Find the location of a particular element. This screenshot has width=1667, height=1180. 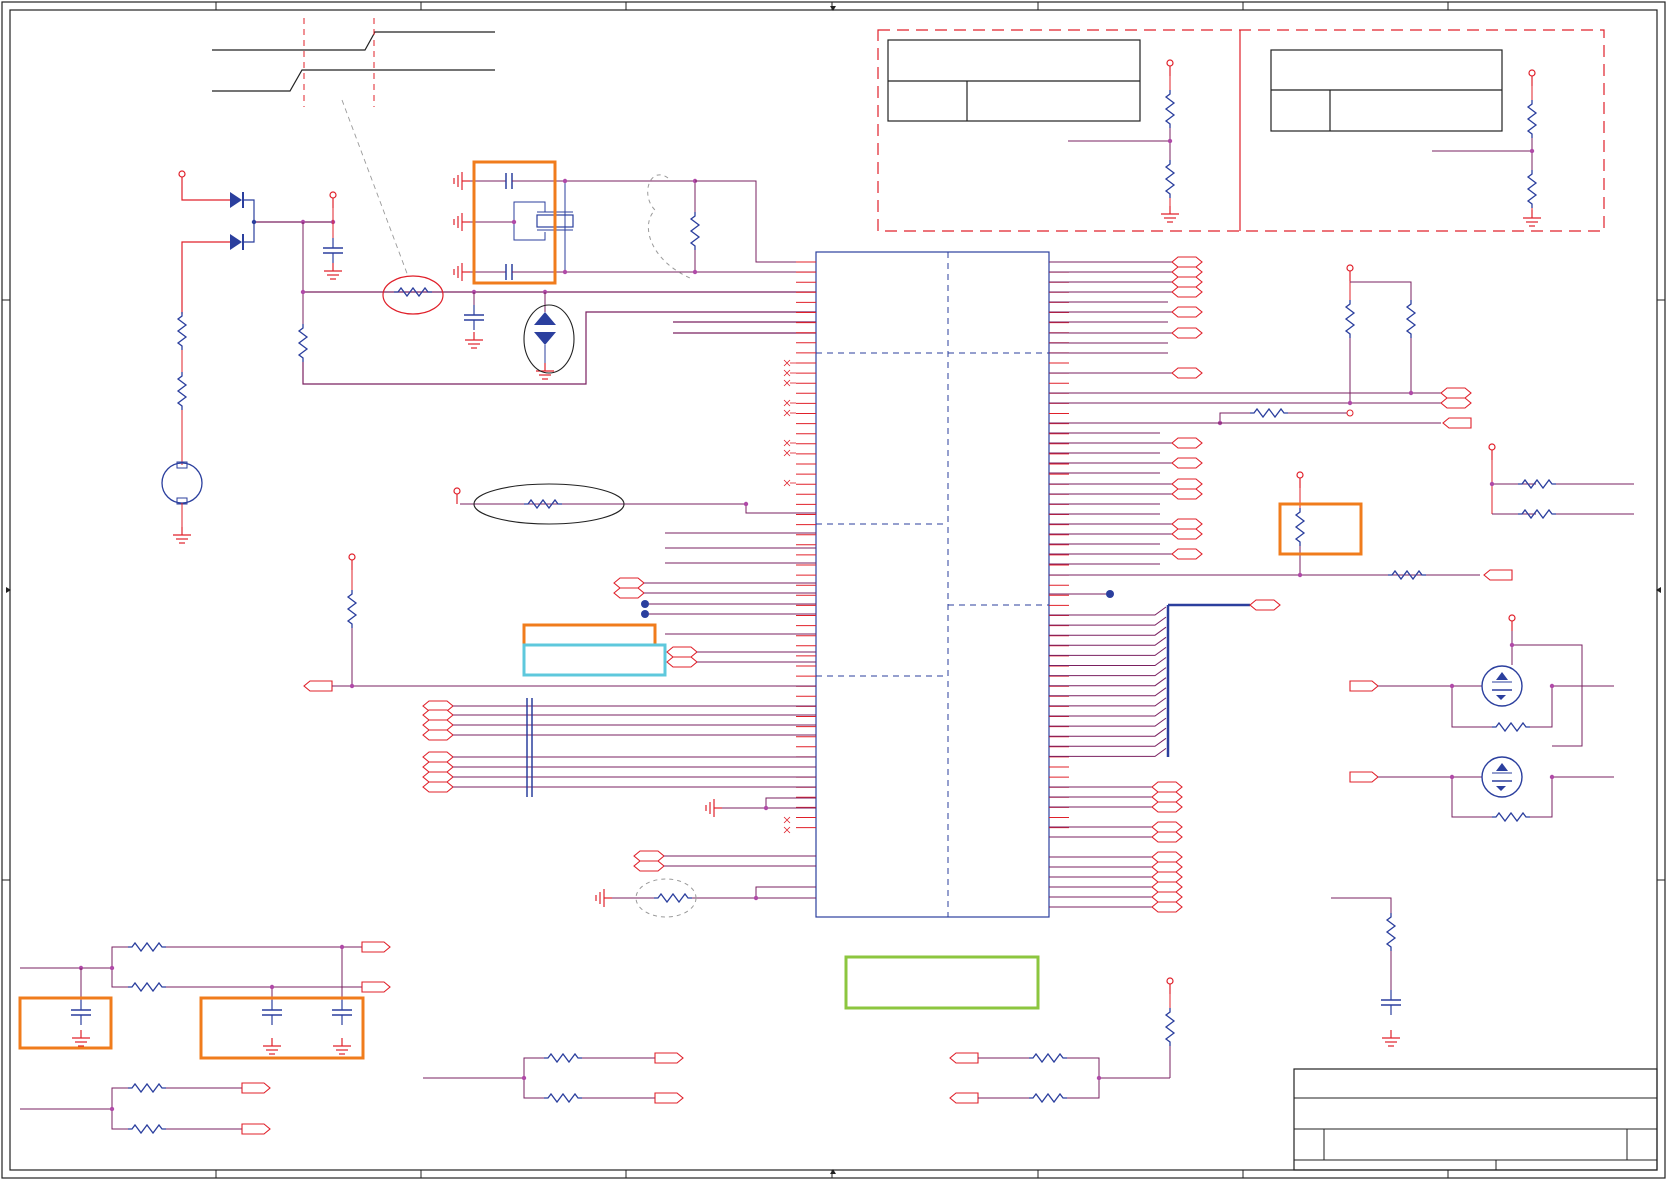

pin-label-highlight is located at coordinates (589, 635).